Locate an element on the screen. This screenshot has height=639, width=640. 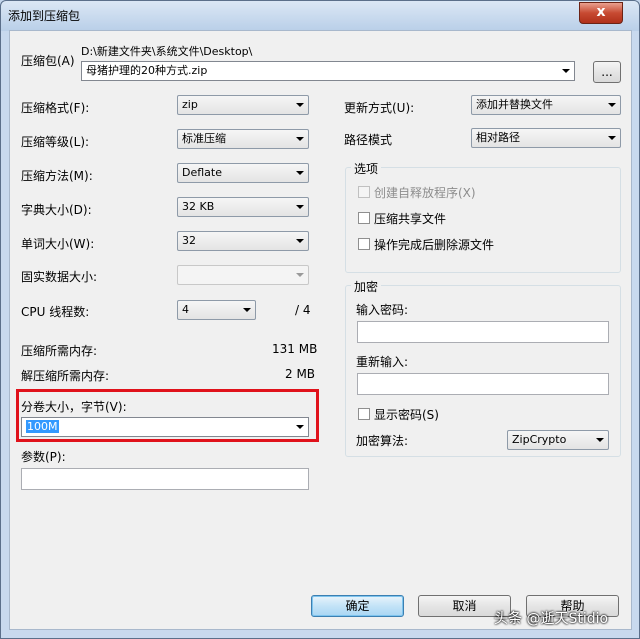
encrypt-method-select: ZipCrypto is located at coordinates (558, 440).